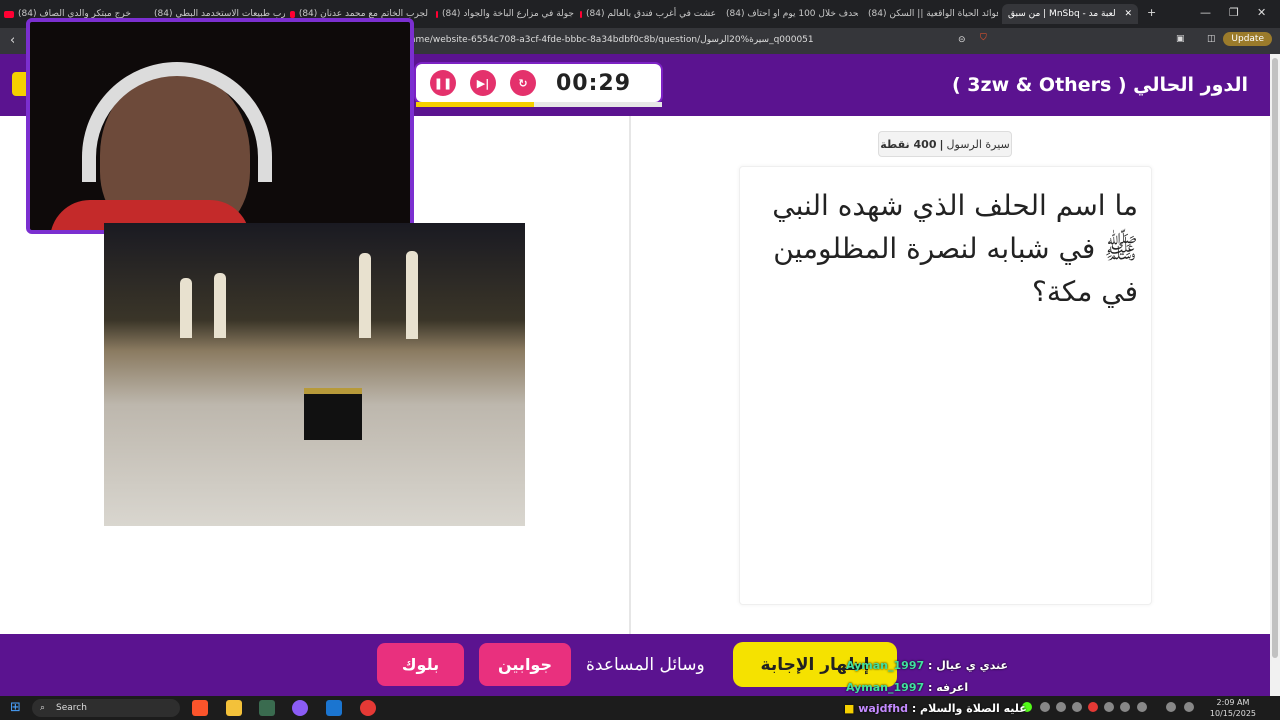  I want to click on close-window-icon: ✕, so click(1261, 12).